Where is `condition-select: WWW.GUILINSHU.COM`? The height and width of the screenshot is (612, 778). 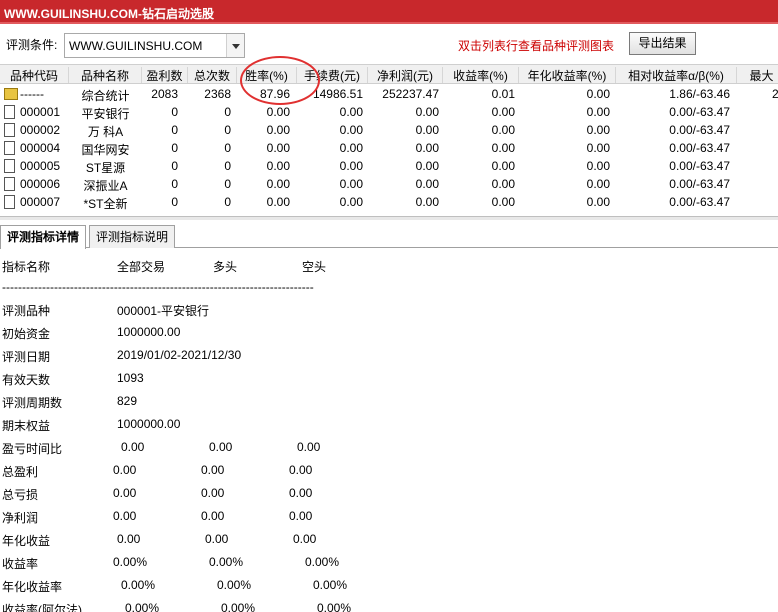 condition-select: WWW.GUILINSHU.COM is located at coordinates (154, 45).